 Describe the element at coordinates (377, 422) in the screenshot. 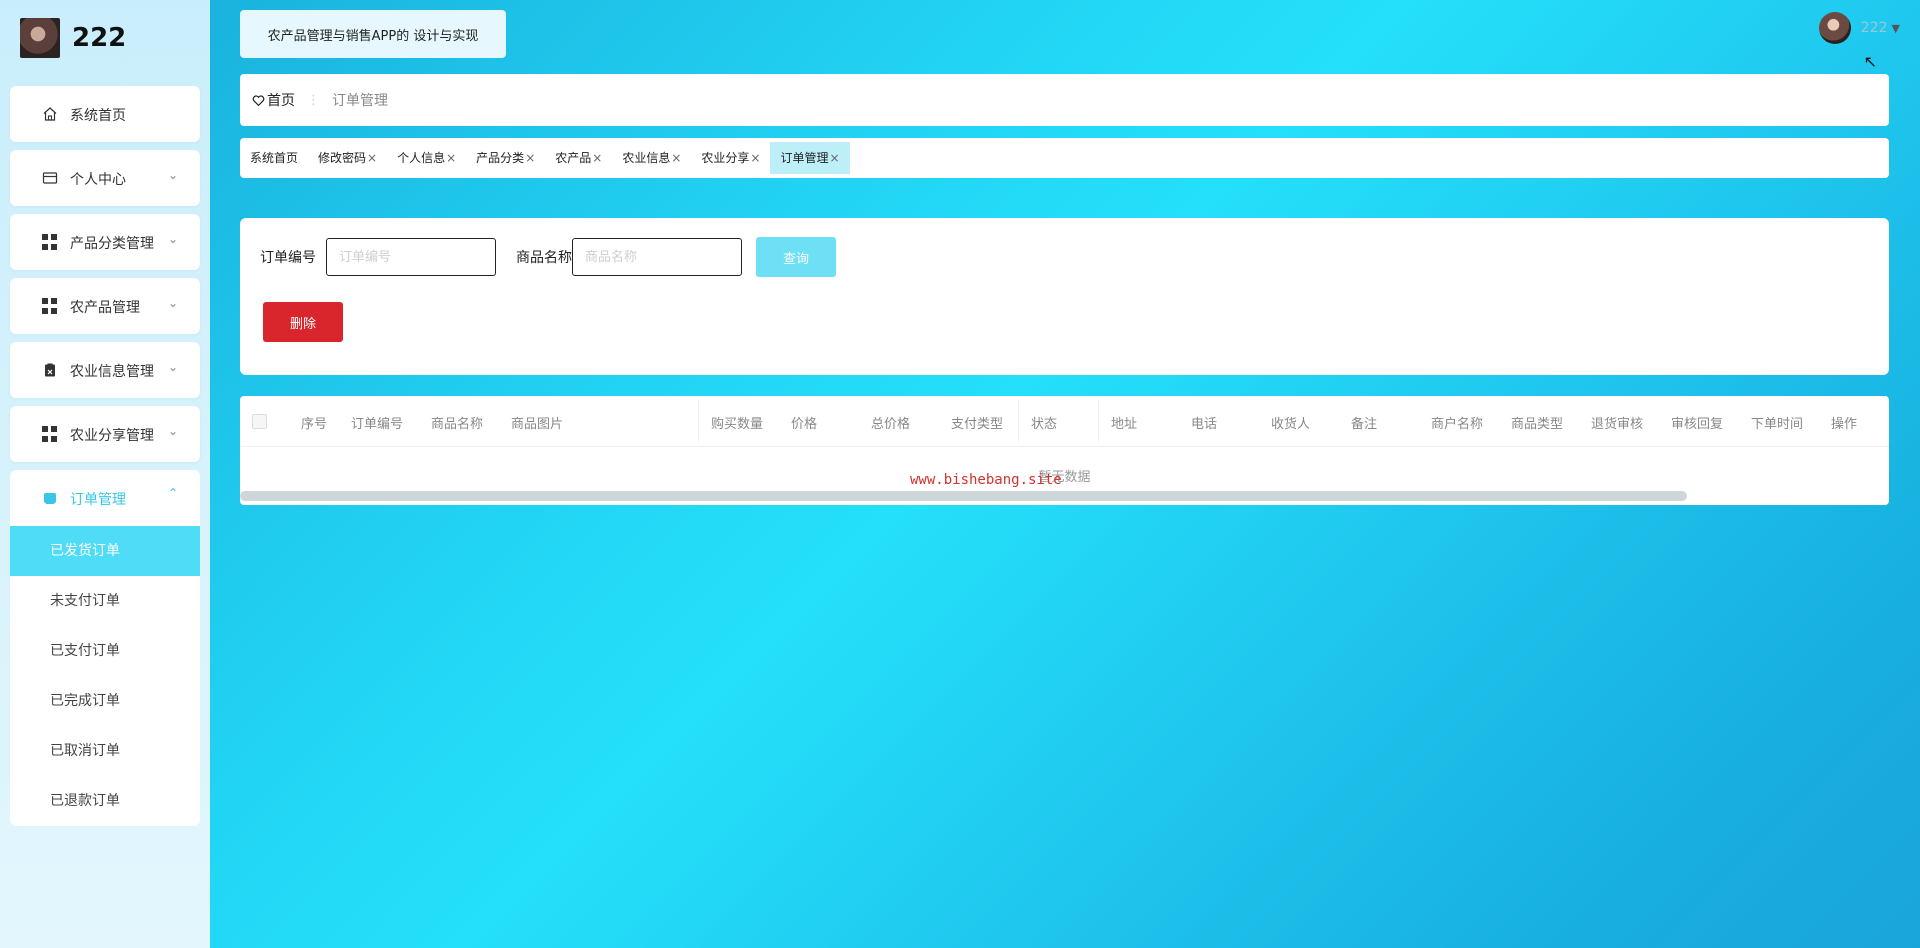

I see `col-header: 订单编号` at that location.